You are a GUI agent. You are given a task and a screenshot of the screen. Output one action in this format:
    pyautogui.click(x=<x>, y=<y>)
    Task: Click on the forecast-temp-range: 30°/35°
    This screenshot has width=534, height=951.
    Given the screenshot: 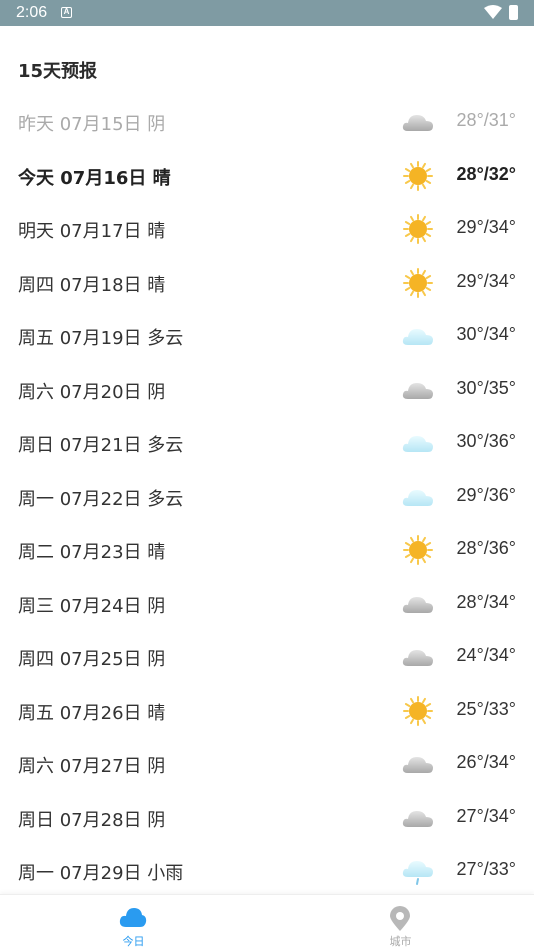 What is the action you would take?
    pyautogui.click(x=486, y=387)
    